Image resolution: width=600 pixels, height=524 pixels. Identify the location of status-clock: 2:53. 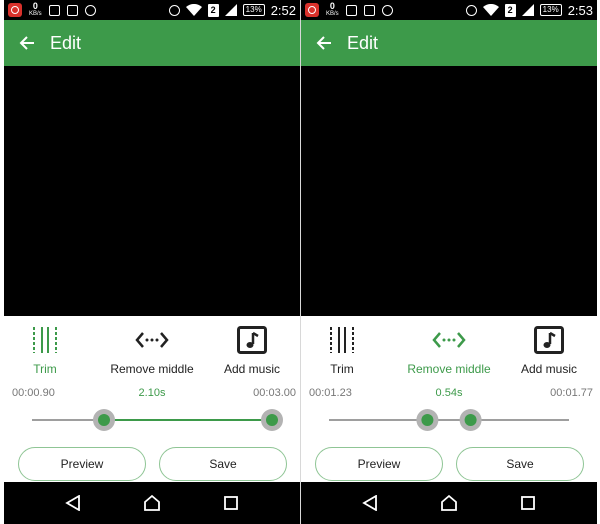
(580, 10).